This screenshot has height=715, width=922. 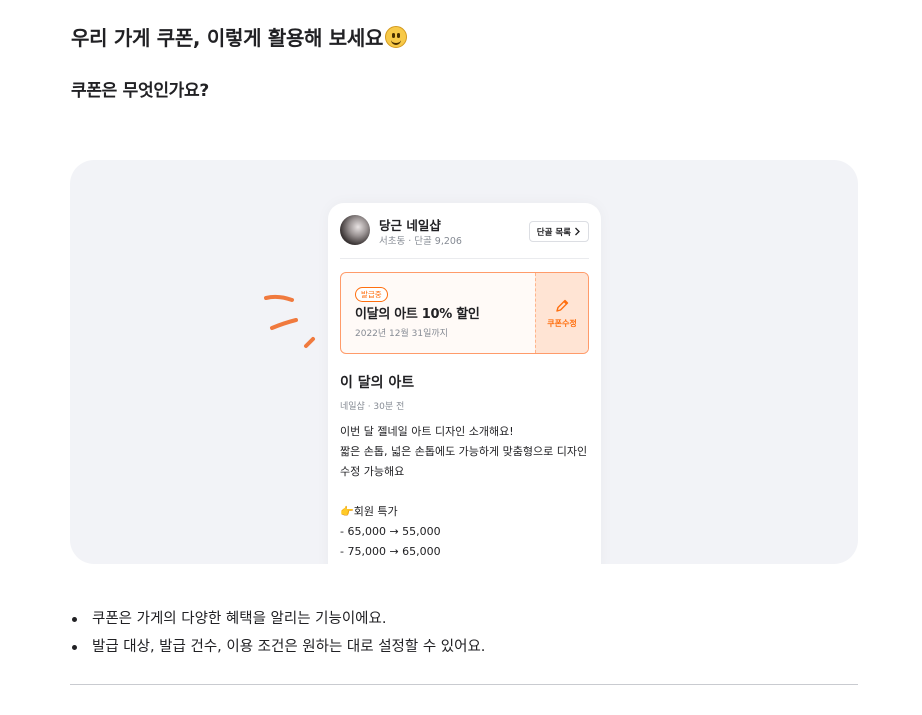 I want to click on post-meta: 네일샵 · 30분 전, so click(x=372, y=407).